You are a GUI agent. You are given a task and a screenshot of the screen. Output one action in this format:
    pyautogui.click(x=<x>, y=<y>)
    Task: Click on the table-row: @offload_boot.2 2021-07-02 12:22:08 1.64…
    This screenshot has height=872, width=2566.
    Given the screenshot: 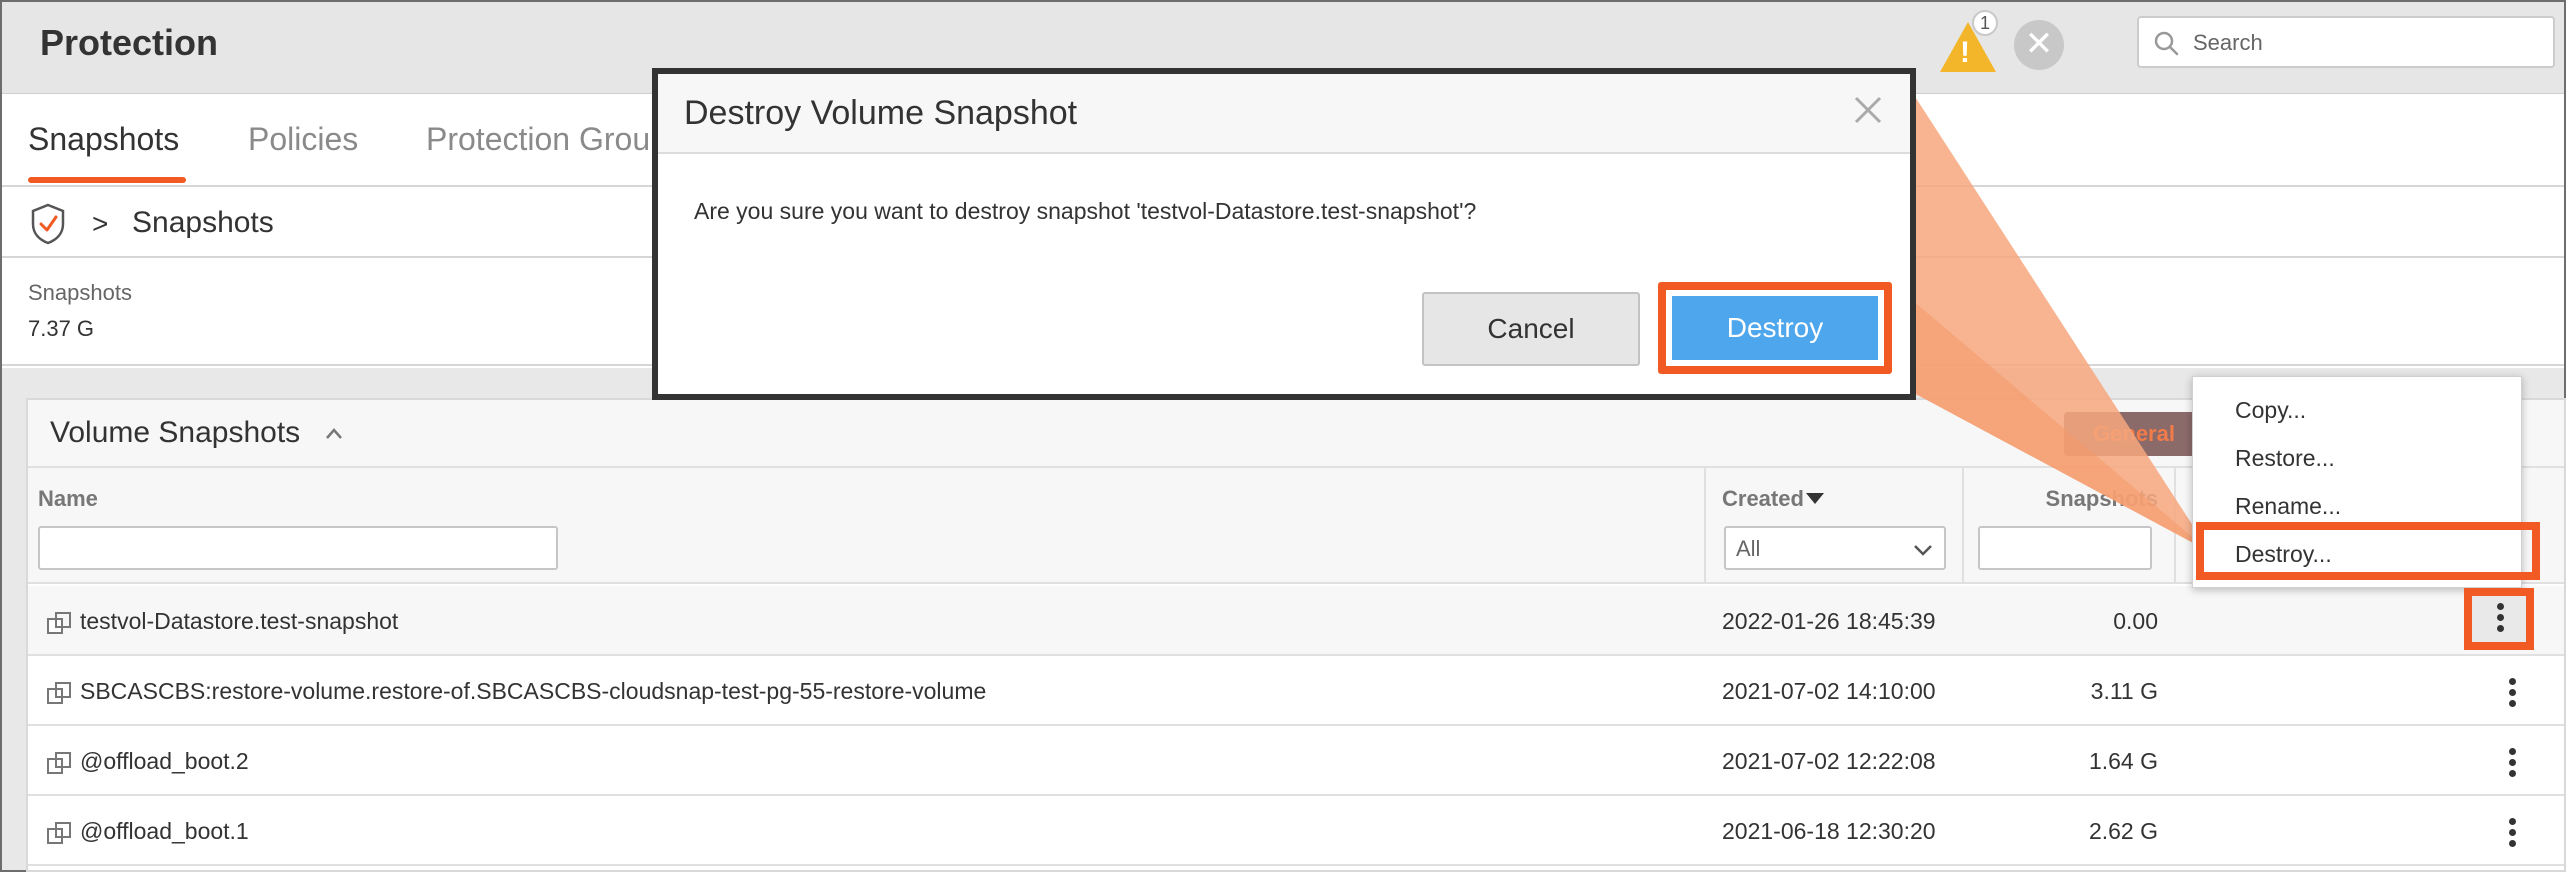 What is the action you would take?
    pyautogui.click(x=1296, y=761)
    